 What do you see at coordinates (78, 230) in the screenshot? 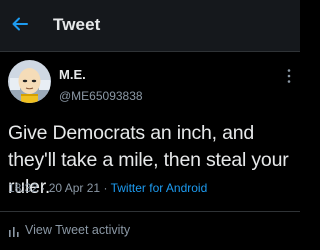
I see `activity-label: View Tweet activity` at bounding box center [78, 230].